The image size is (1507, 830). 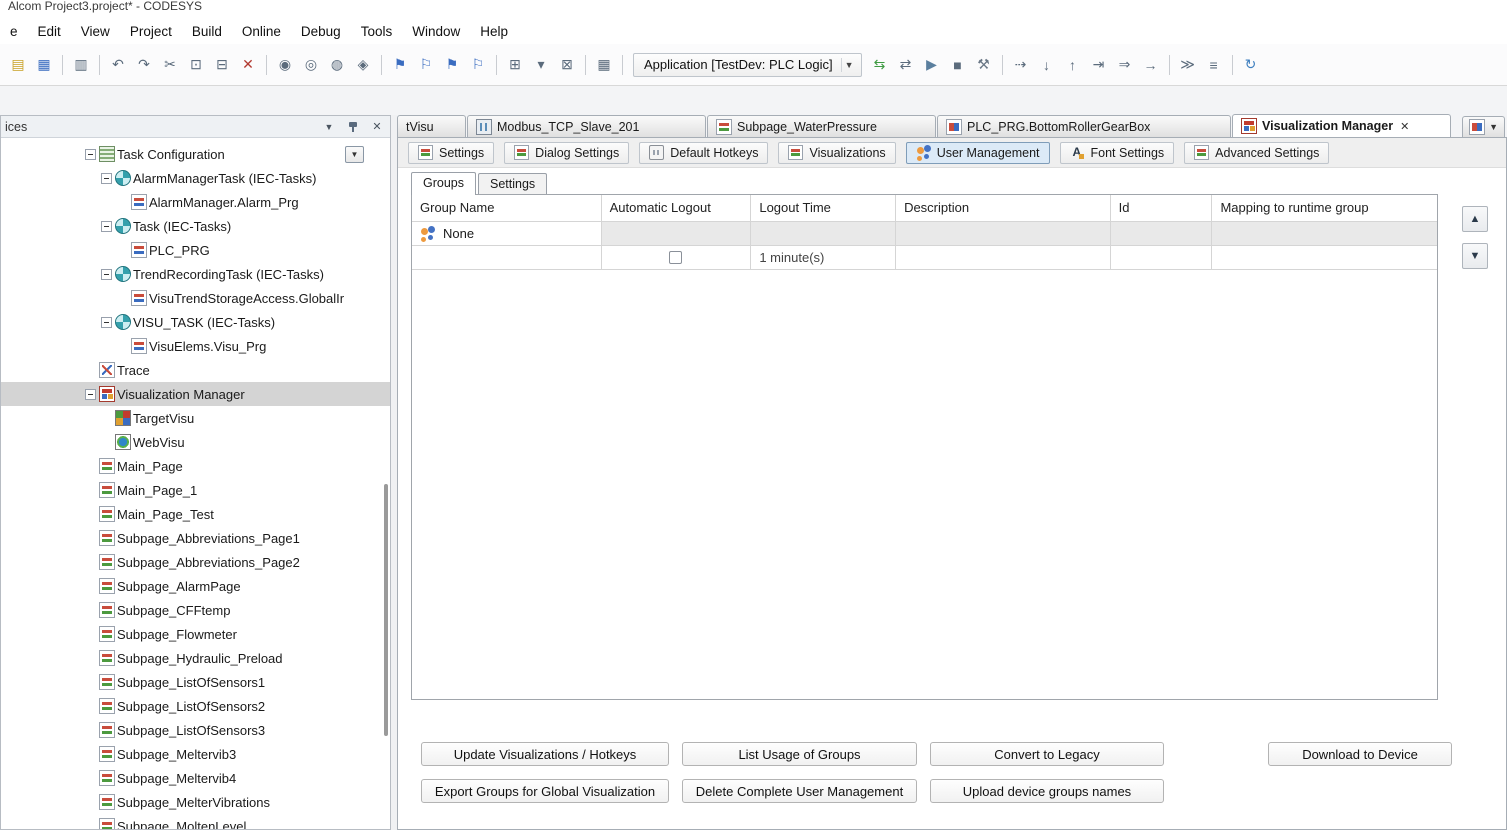 I want to click on menu-item: Tools, so click(x=377, y=31).